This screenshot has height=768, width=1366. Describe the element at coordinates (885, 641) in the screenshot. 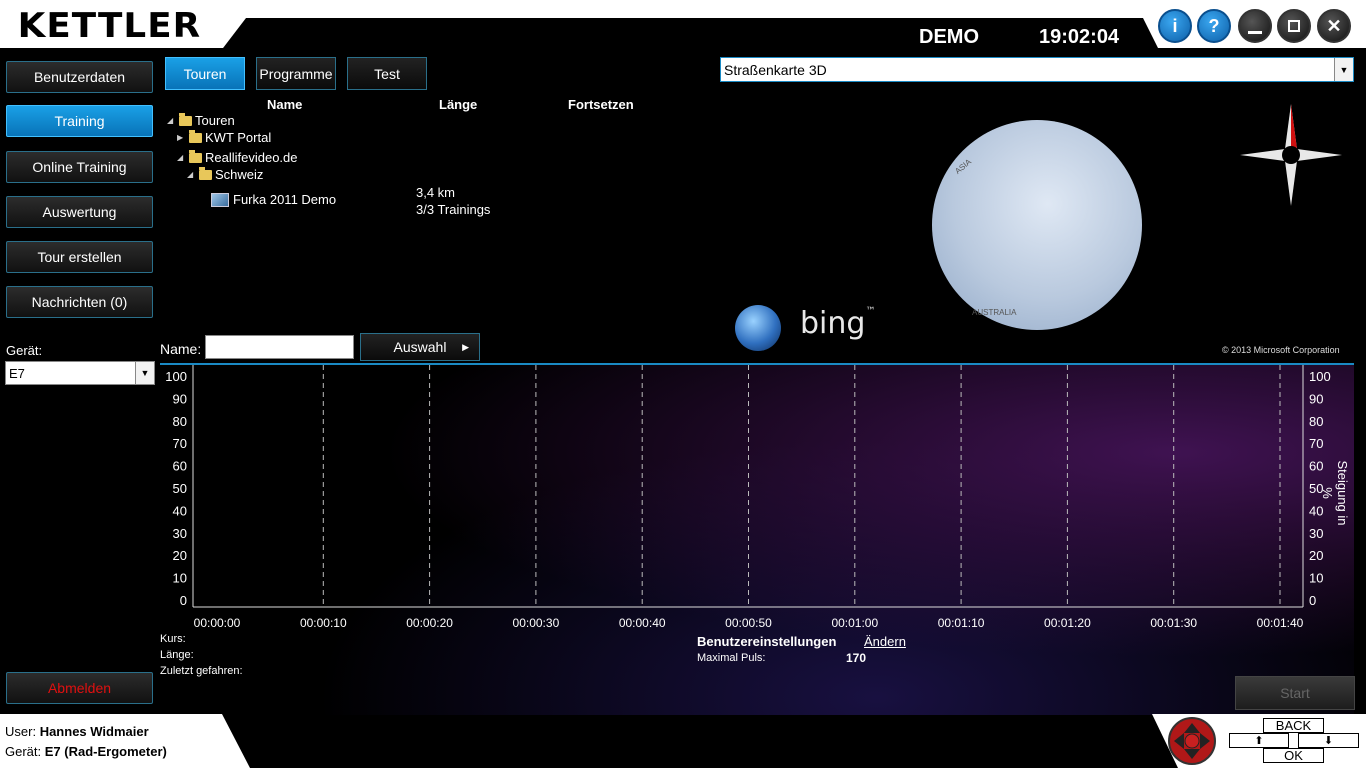

I see `change-settings-link: Ändern` at that location.